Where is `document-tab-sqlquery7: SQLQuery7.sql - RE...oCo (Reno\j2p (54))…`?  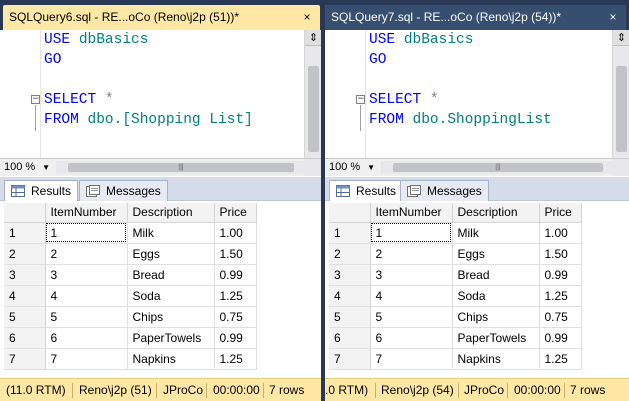 document-tab-sqlquery7: SQLQuery7.sql - RE...oCo (Reno\j2p (54))… is located at coordinates (475, 17).